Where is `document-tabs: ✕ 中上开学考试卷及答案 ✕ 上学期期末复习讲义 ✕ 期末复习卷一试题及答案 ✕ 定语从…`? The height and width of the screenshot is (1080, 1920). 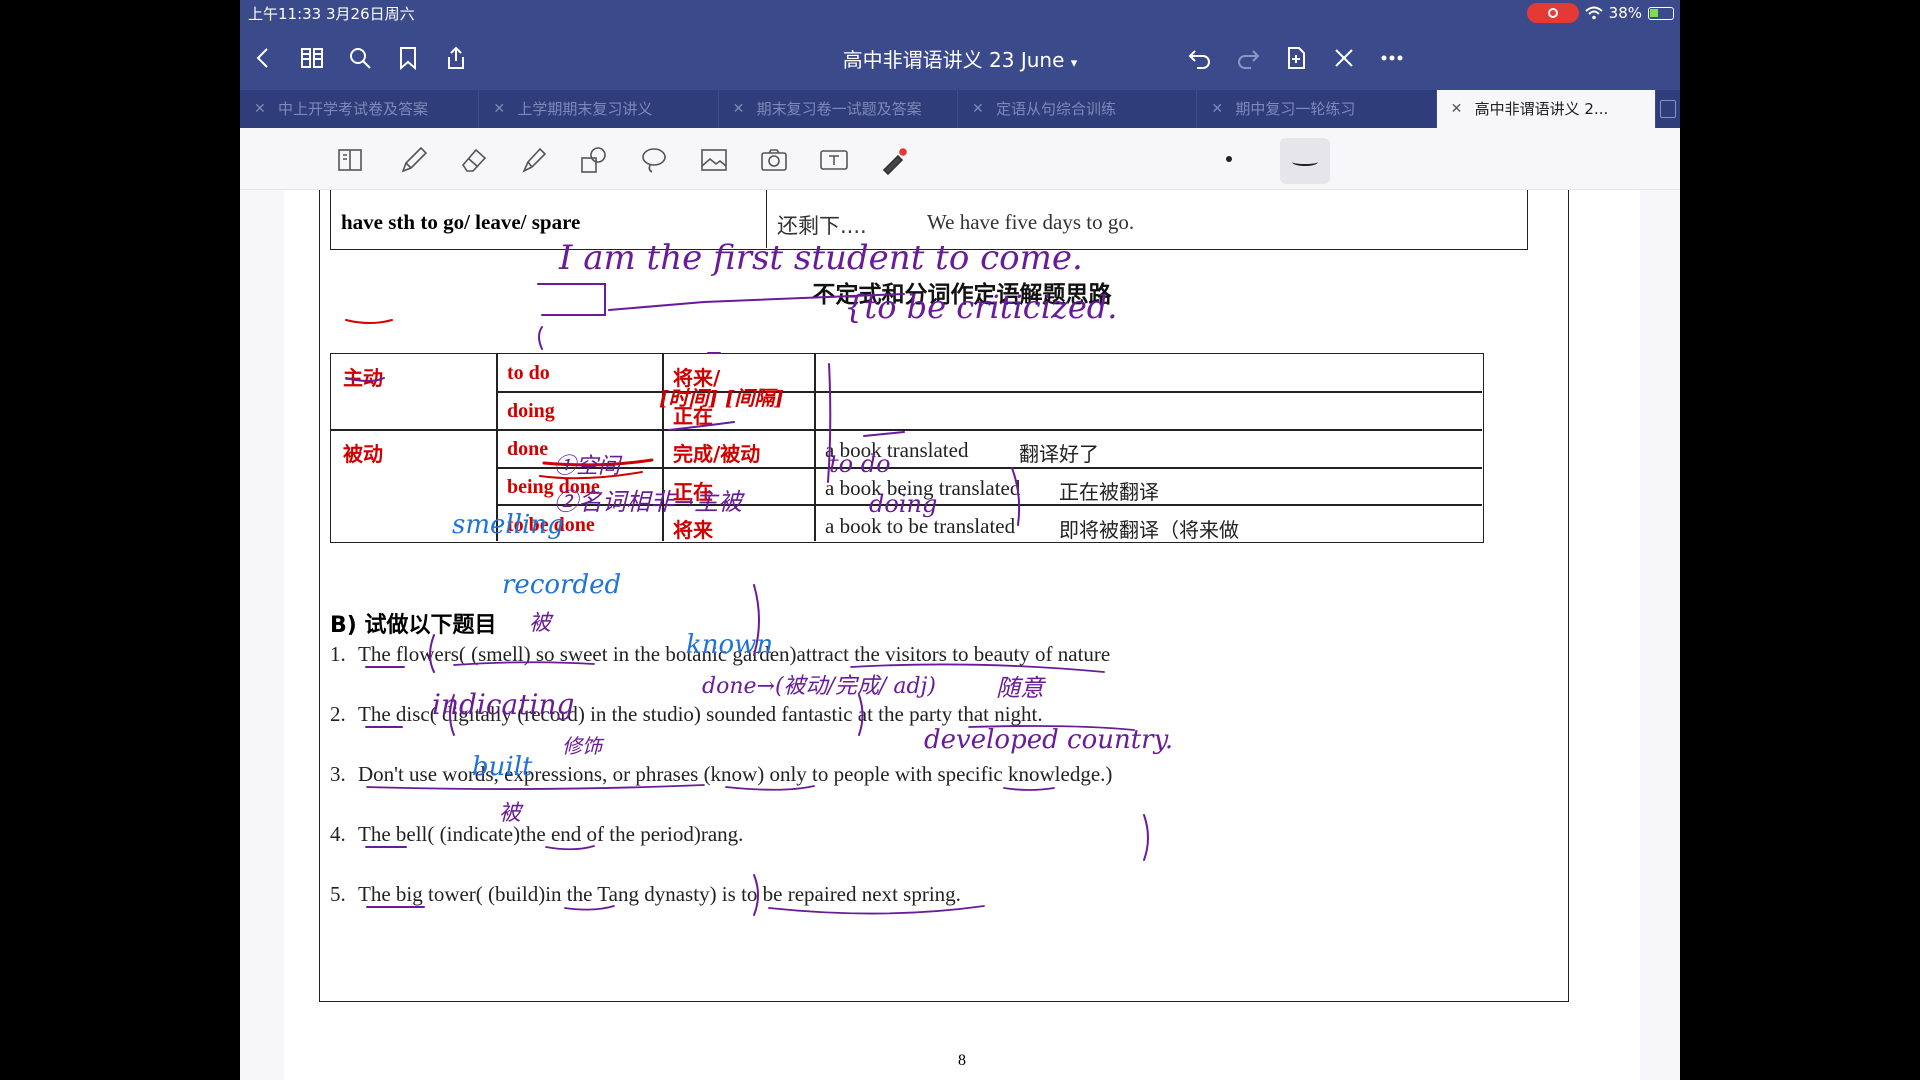 document-tabs: ✕ 中上开学考试卷及答案 ✕ 上学期期末复习讲义 ✕ 期末复习卷一试题及答案 ✕ 定语从… is located at coordinates (960, 109).